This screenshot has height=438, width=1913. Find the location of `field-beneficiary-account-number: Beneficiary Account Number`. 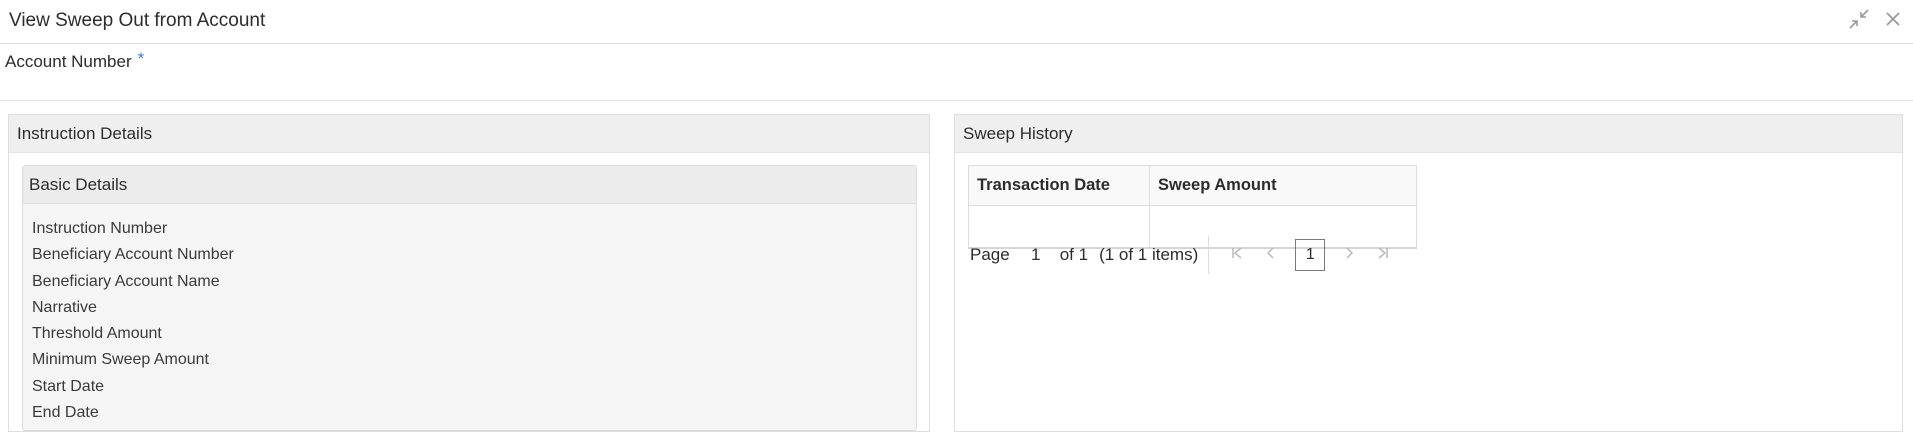

field-beneficiary-account-number: Beneficiary Account Number is located at coordinates (133, 255).